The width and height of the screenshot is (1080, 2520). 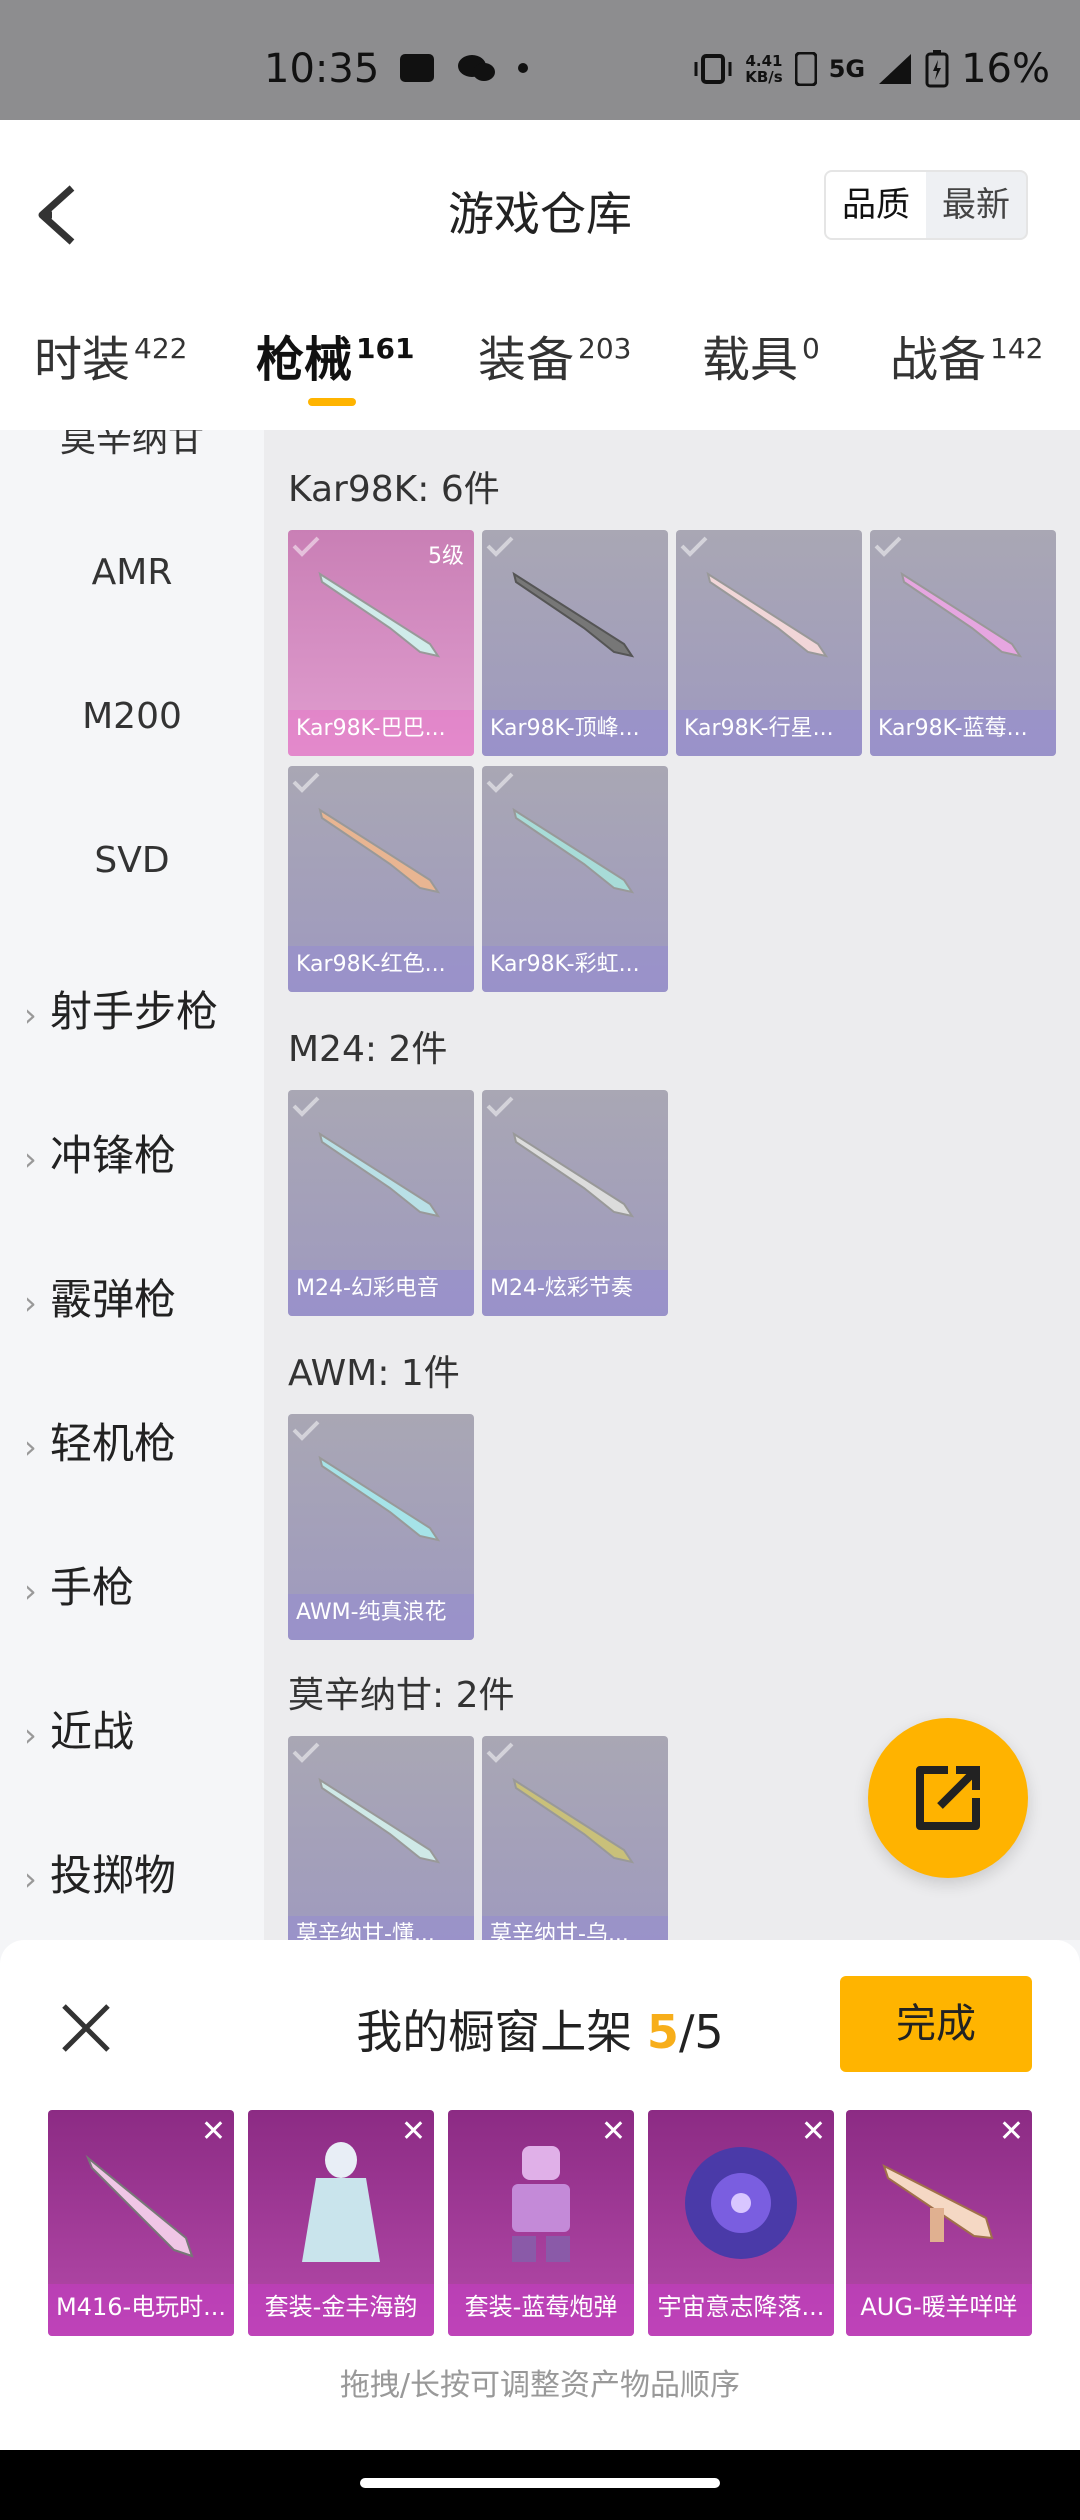 What do you see at coordinates (332, 402) in the screenshot?
I see `active-tab-indicator` at bounding box center [332, 402].